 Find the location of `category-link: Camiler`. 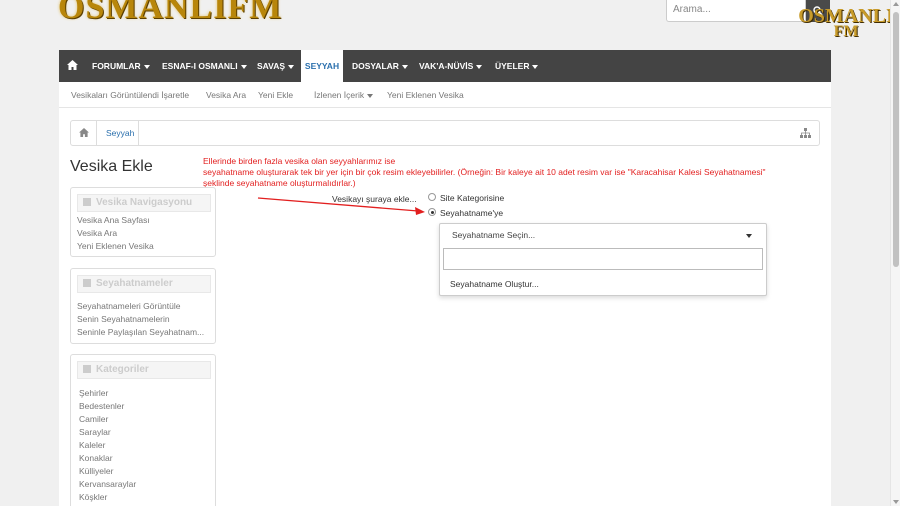

category-link: Camiler is located at coordinates (93, 419).